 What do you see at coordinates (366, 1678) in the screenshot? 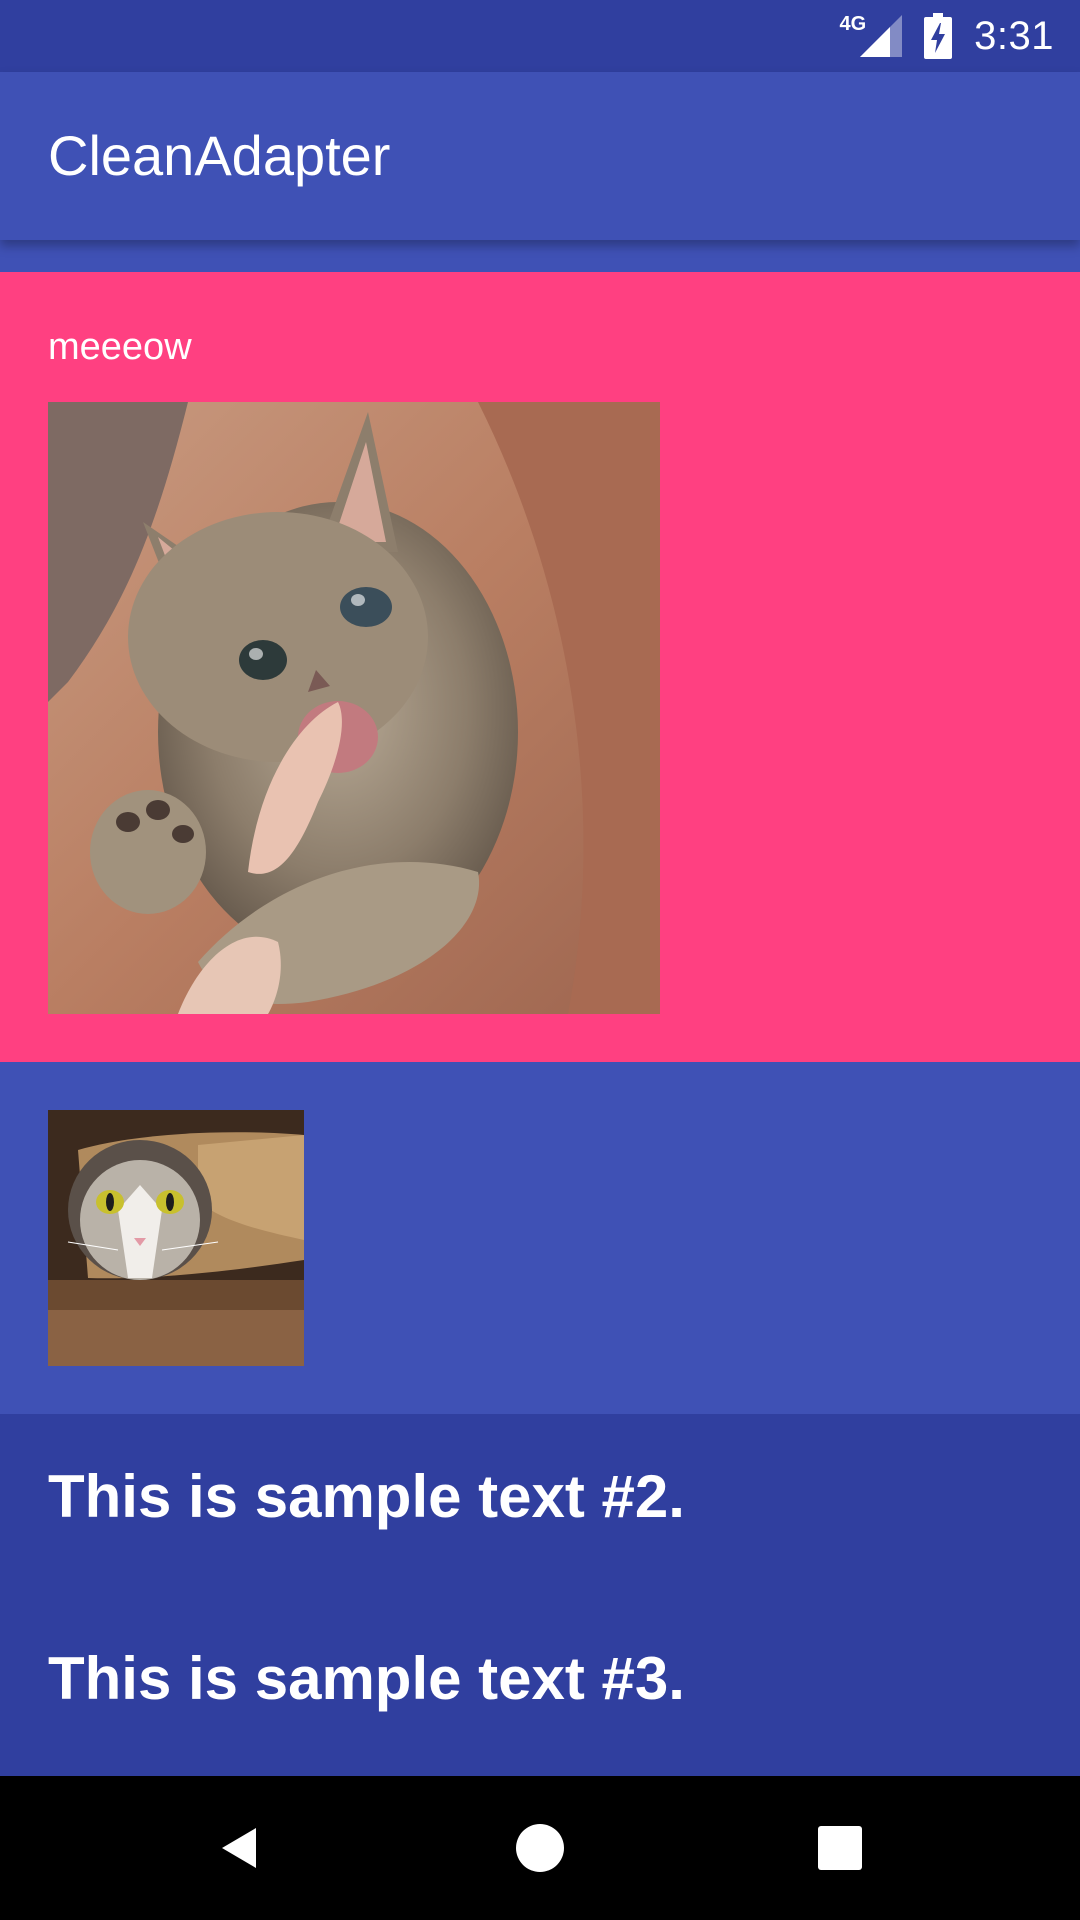
I see `list-item-text: This is sample text #3.` at bounding box center [366, 1678].